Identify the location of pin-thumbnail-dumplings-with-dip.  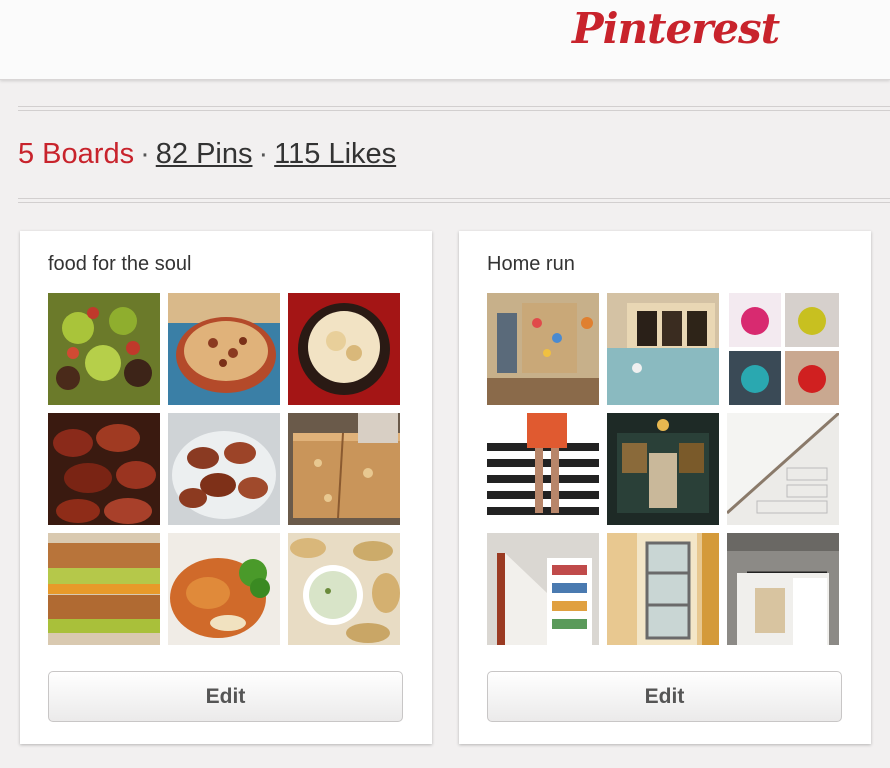
(344, 589).